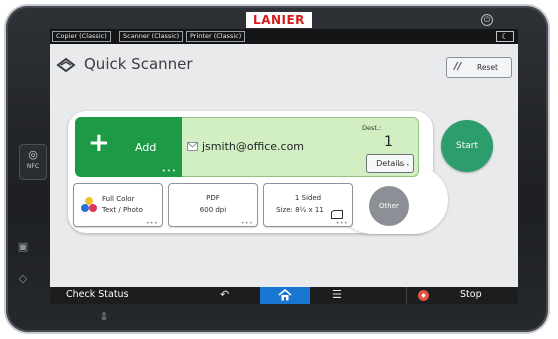  I want to click on side-indicator-icon: ▣, so click(23, 246).